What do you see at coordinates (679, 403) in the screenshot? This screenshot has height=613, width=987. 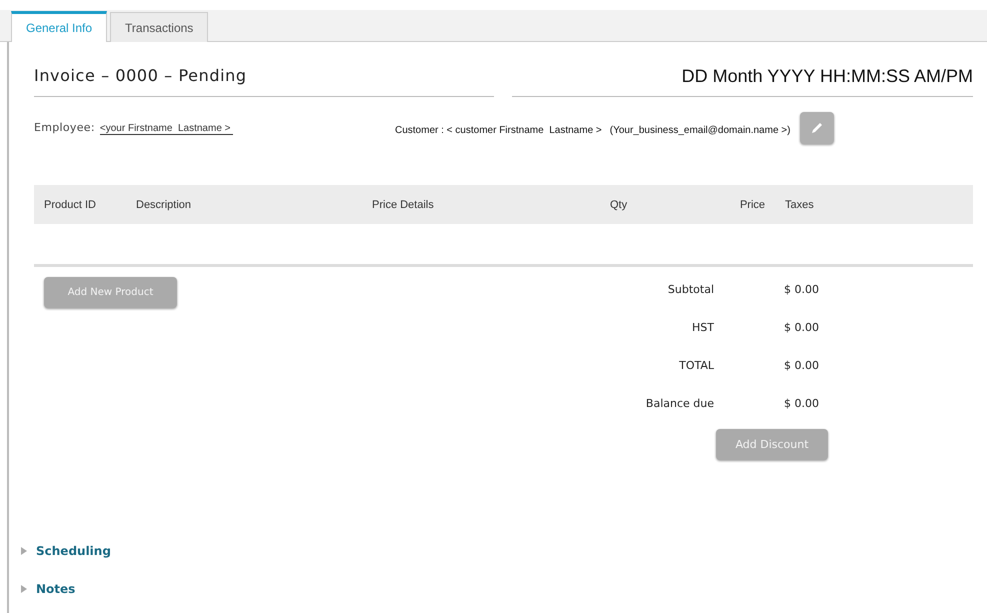 I see `total-label: Balance due` at bounding box center [679, 403].